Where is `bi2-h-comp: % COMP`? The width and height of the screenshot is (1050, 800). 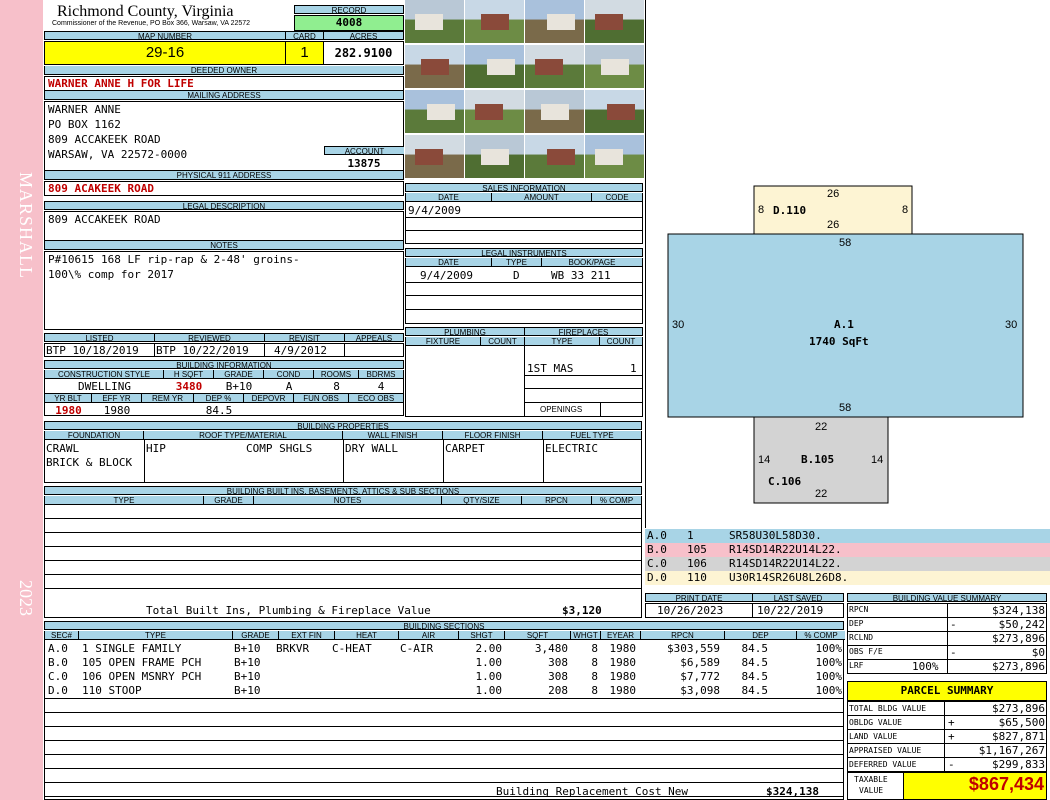
bi2-h-comp: % COMP is located at coordinates (616, 500).